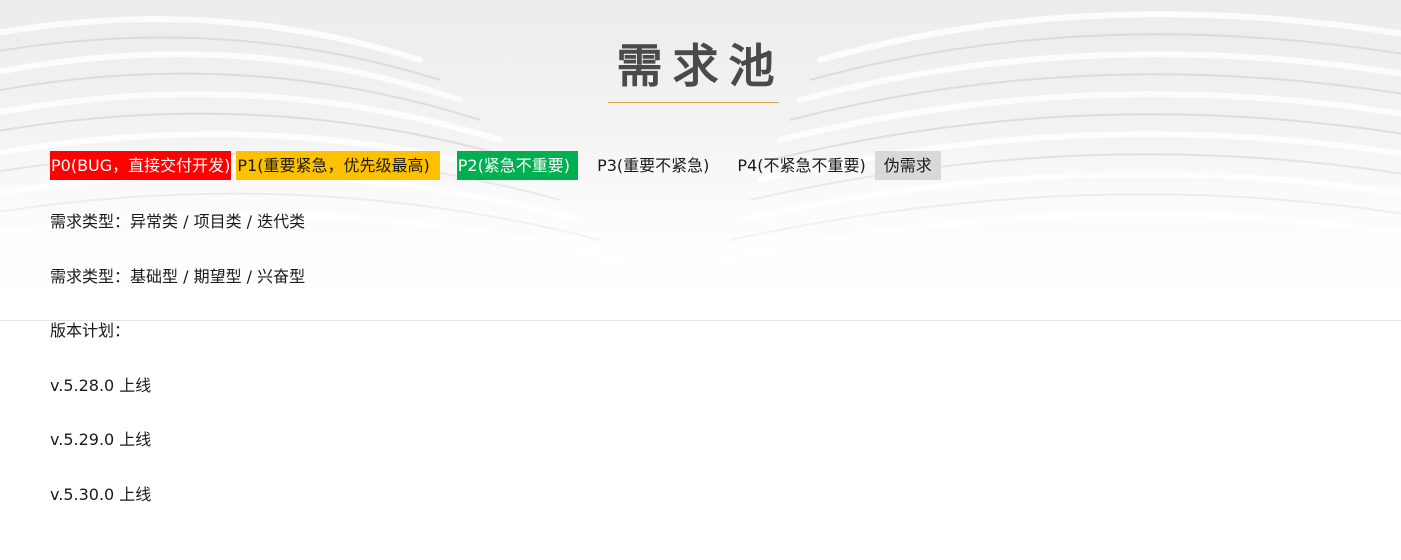 Image resolution: width=1401 pixels, height=560 pixels. I want to click on page-title: 需求池, so click(700, 66).